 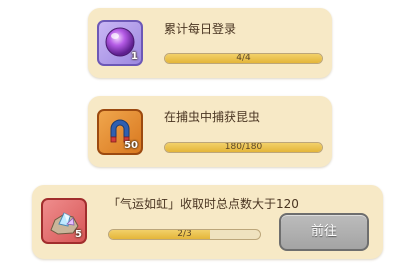 What do you see at coordinates (64, 221) in the screenshot?
I see `reward-frame: 5` at bounding box center [64, 221].